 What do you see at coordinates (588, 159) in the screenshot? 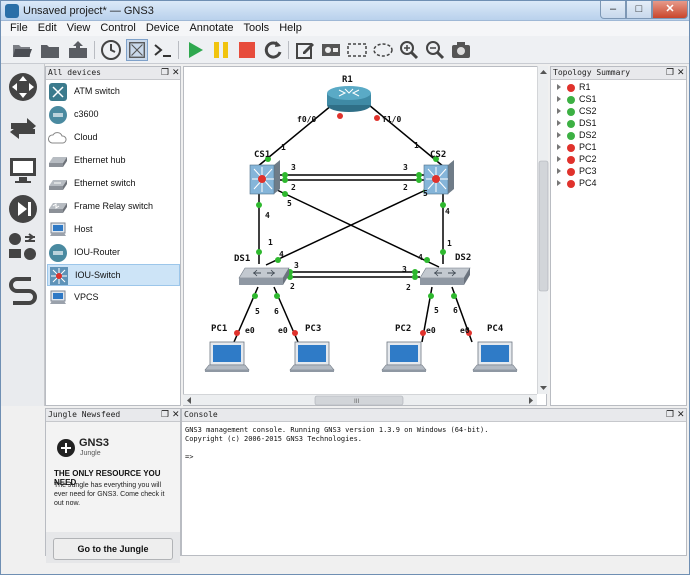
I see `topology-item-label: PC2` at bounding box center [588, 159].